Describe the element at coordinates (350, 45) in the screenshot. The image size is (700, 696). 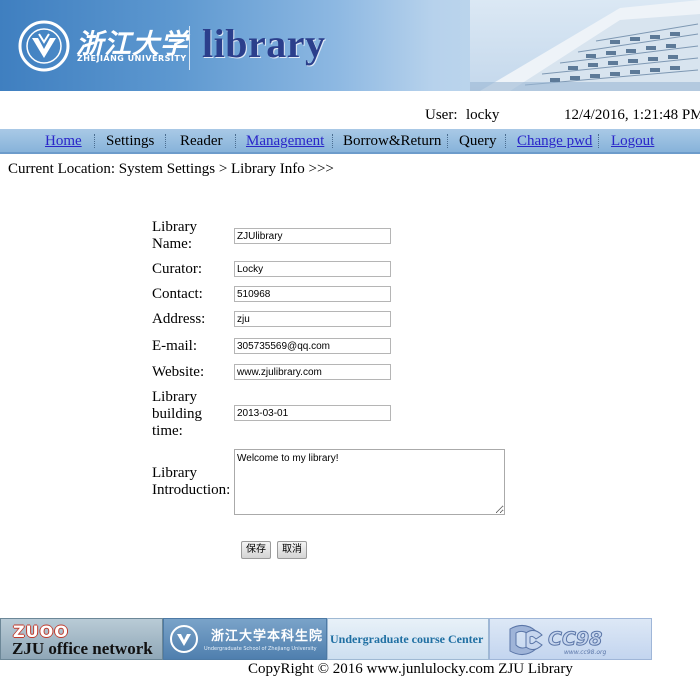
I see `header-banner: 浙江大学 ZHEJIANG UNIVERSITY library` at that location.